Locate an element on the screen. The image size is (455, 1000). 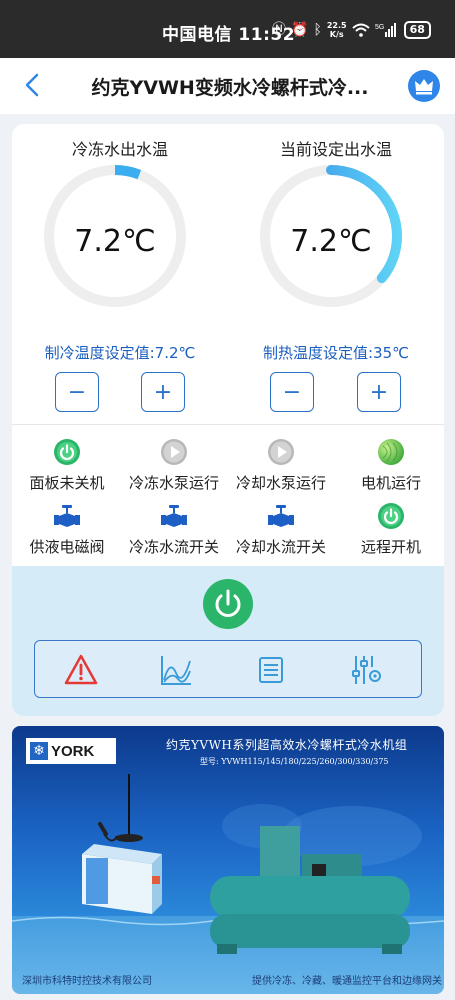
heating-increase-button: + is located at coordinates (379, 392).